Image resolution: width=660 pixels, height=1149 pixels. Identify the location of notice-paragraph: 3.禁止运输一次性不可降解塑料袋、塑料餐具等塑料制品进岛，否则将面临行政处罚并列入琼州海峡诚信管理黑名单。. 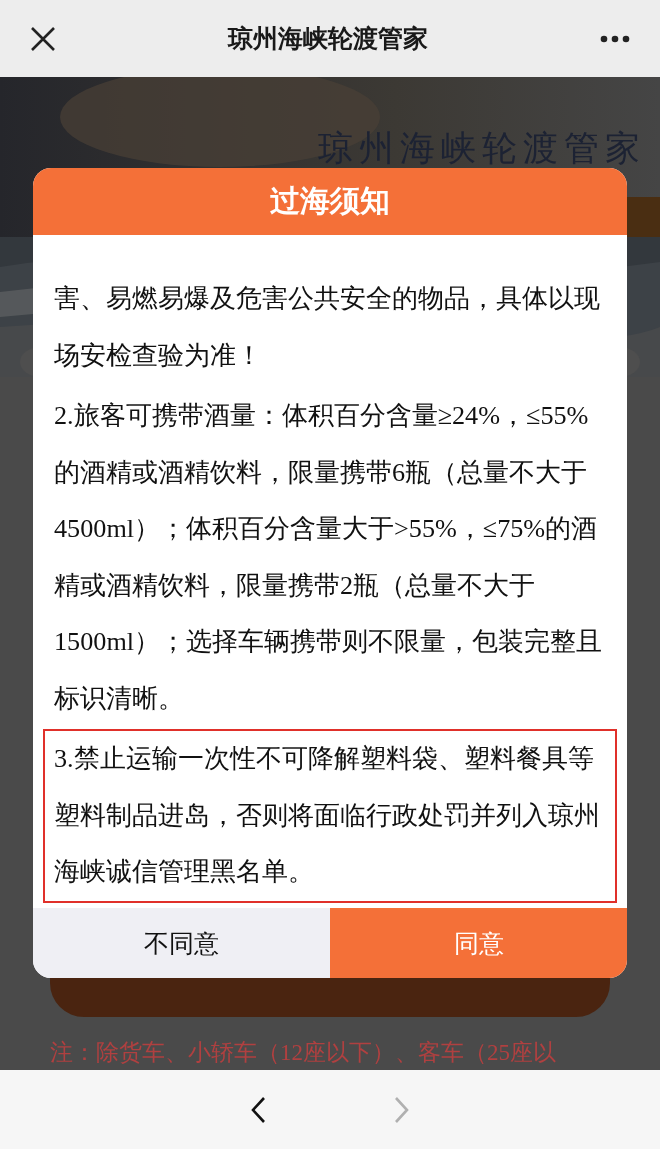
(330, 816).